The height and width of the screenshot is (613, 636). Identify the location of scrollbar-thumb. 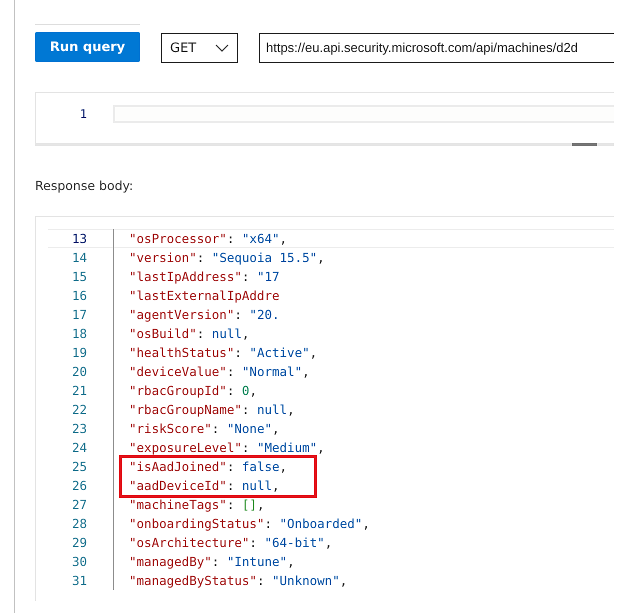
(584, 144).